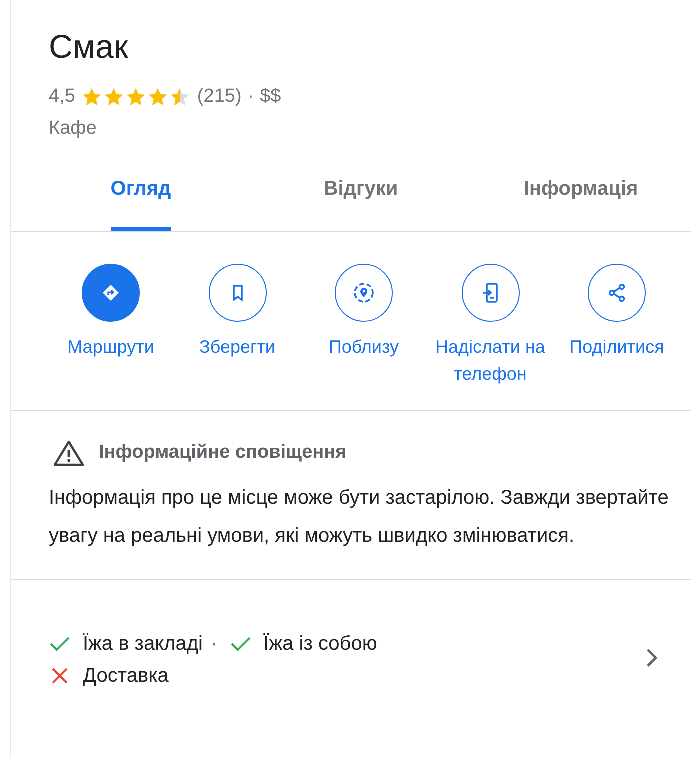  I want to click on price-level: $$, so click(271, 97).